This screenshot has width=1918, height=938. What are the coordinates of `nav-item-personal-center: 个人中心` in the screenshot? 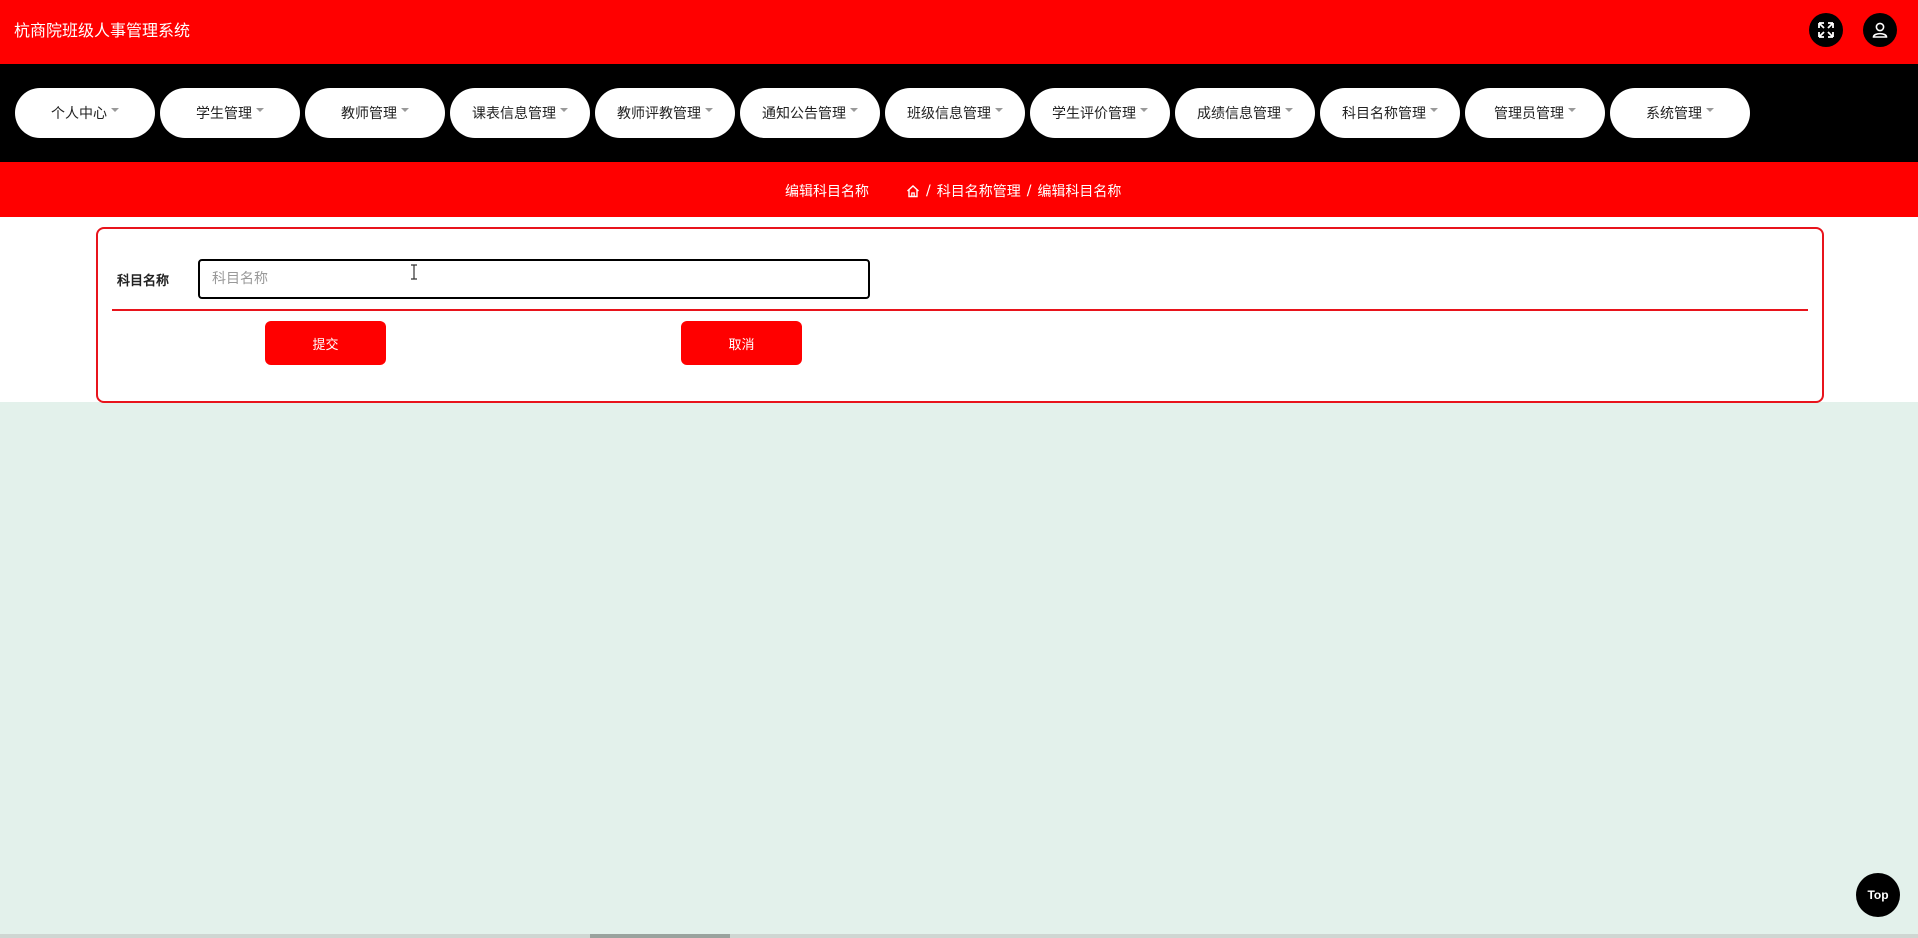 It's located at (85, 113).